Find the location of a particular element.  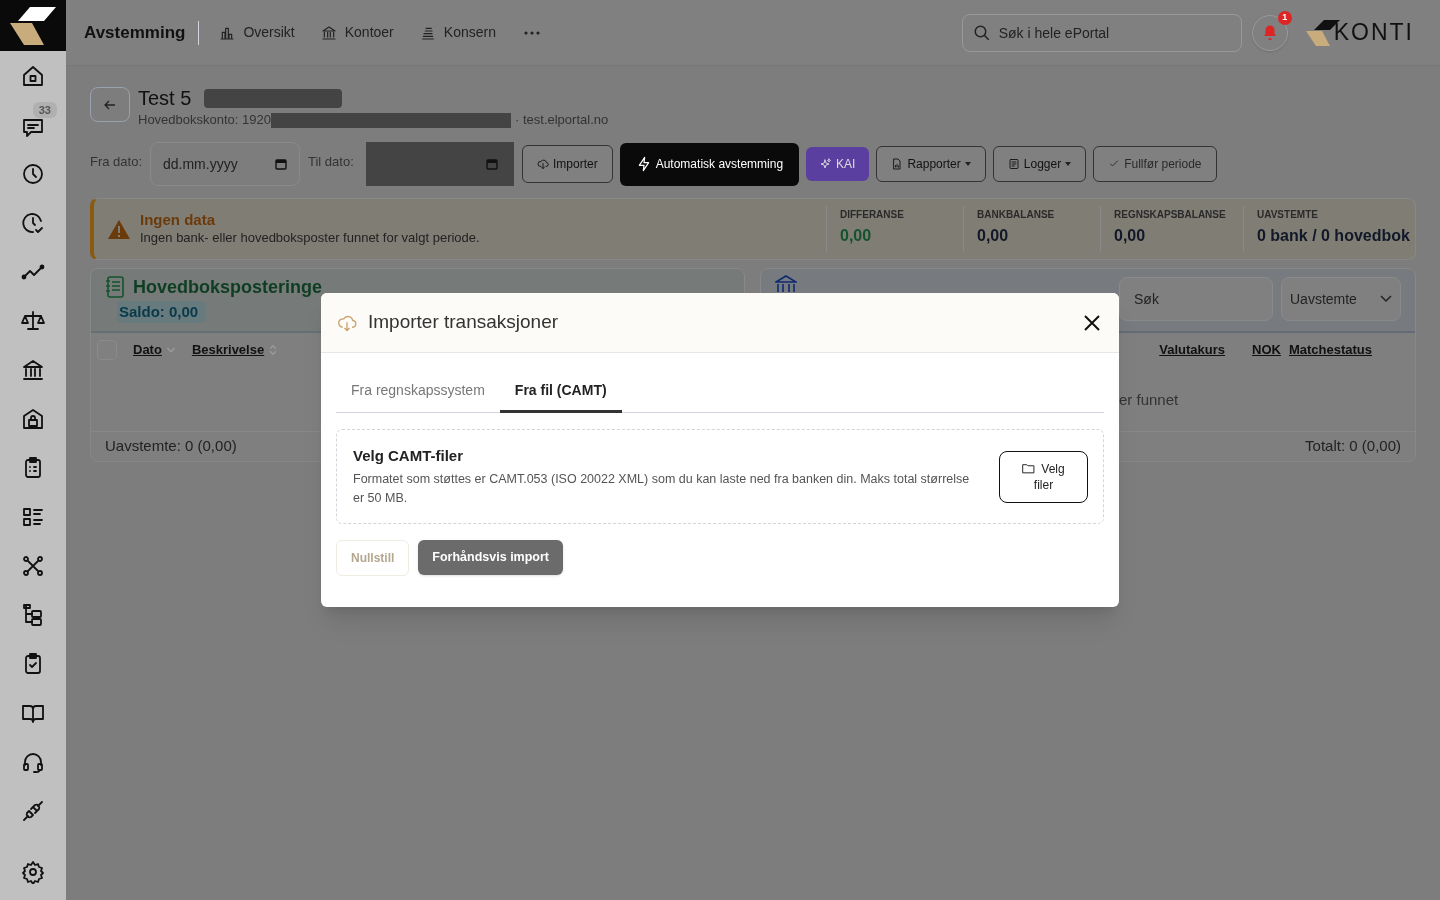

tab: Fra fil (CAMT) is located at coordinates (560, 391).